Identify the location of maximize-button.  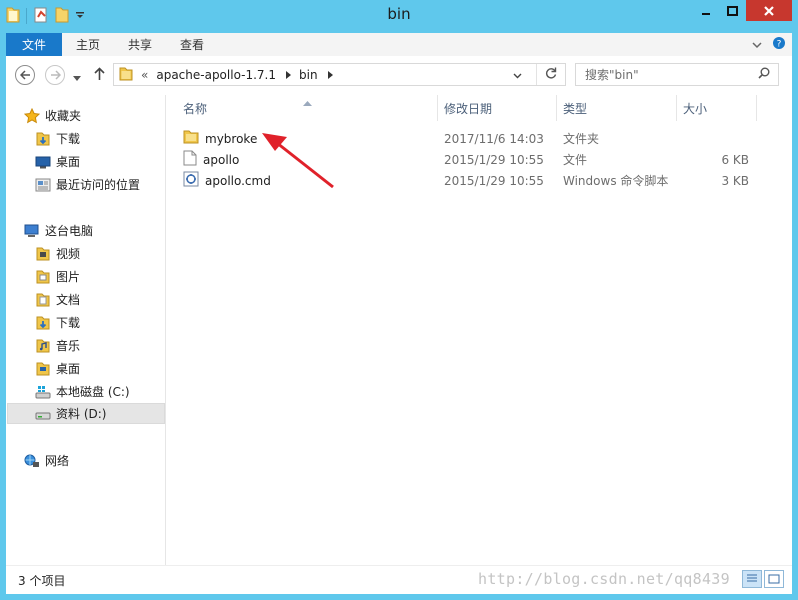
(732, 10).